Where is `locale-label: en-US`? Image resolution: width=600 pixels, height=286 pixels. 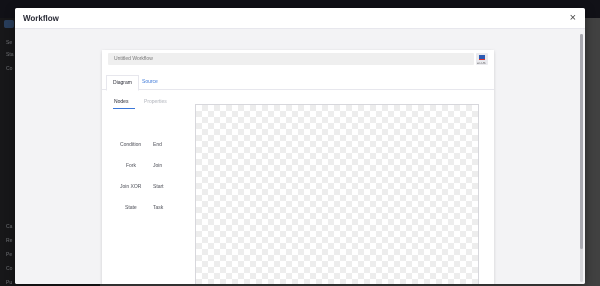
locale-label: en-US is located at coordinates (481, 63).